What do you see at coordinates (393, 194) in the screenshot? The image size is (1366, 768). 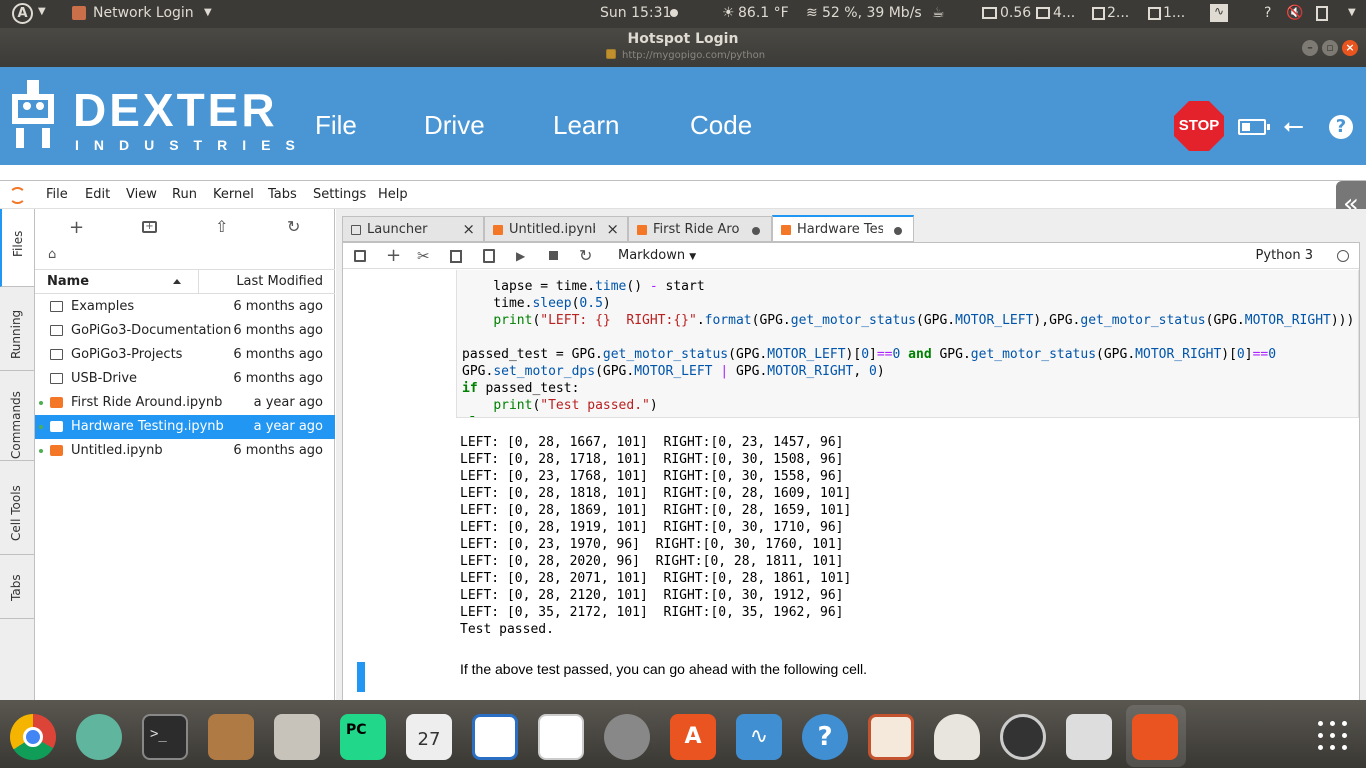 I see `menu-help: Help` at bounding box center [393, 194].